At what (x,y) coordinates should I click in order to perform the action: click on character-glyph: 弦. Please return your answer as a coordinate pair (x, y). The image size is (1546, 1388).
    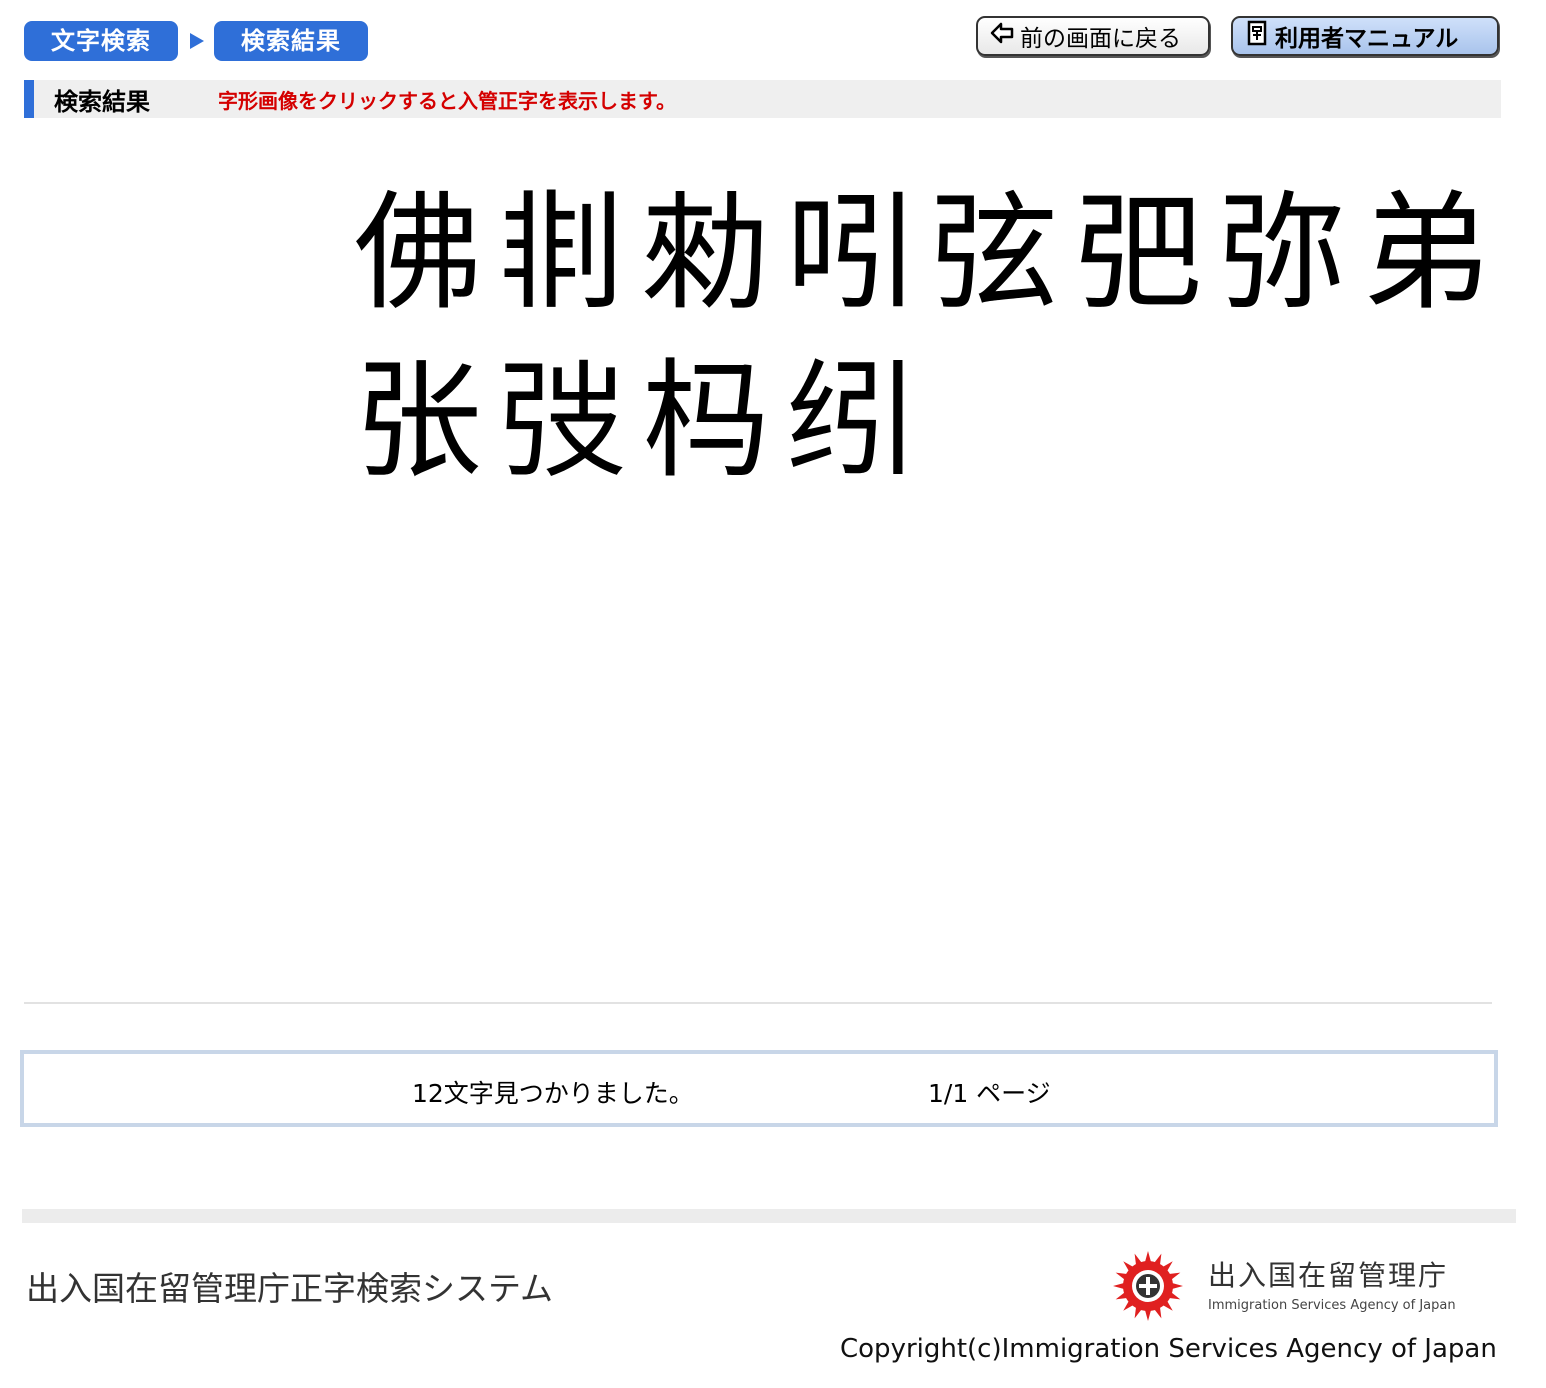
    Looking at the image, I should click on (994, 254).